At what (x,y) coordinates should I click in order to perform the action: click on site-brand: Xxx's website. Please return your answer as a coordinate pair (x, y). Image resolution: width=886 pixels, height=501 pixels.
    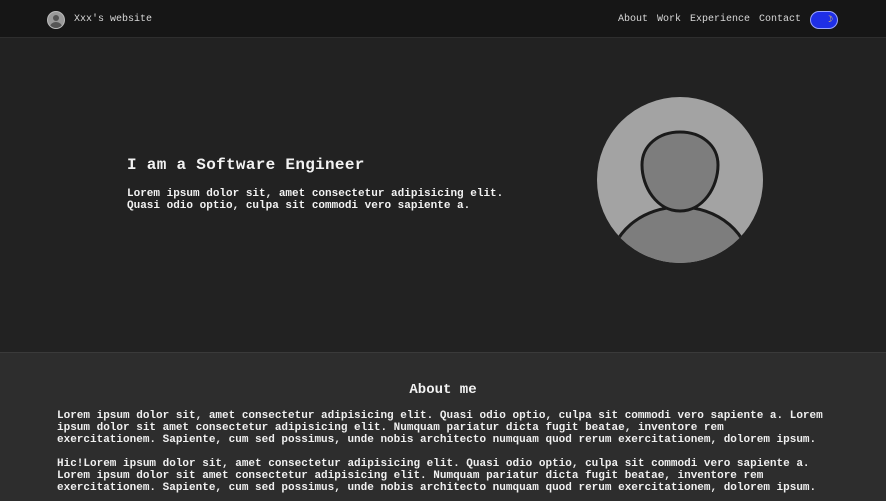
    Looking at the image, I should click on (99, 19).